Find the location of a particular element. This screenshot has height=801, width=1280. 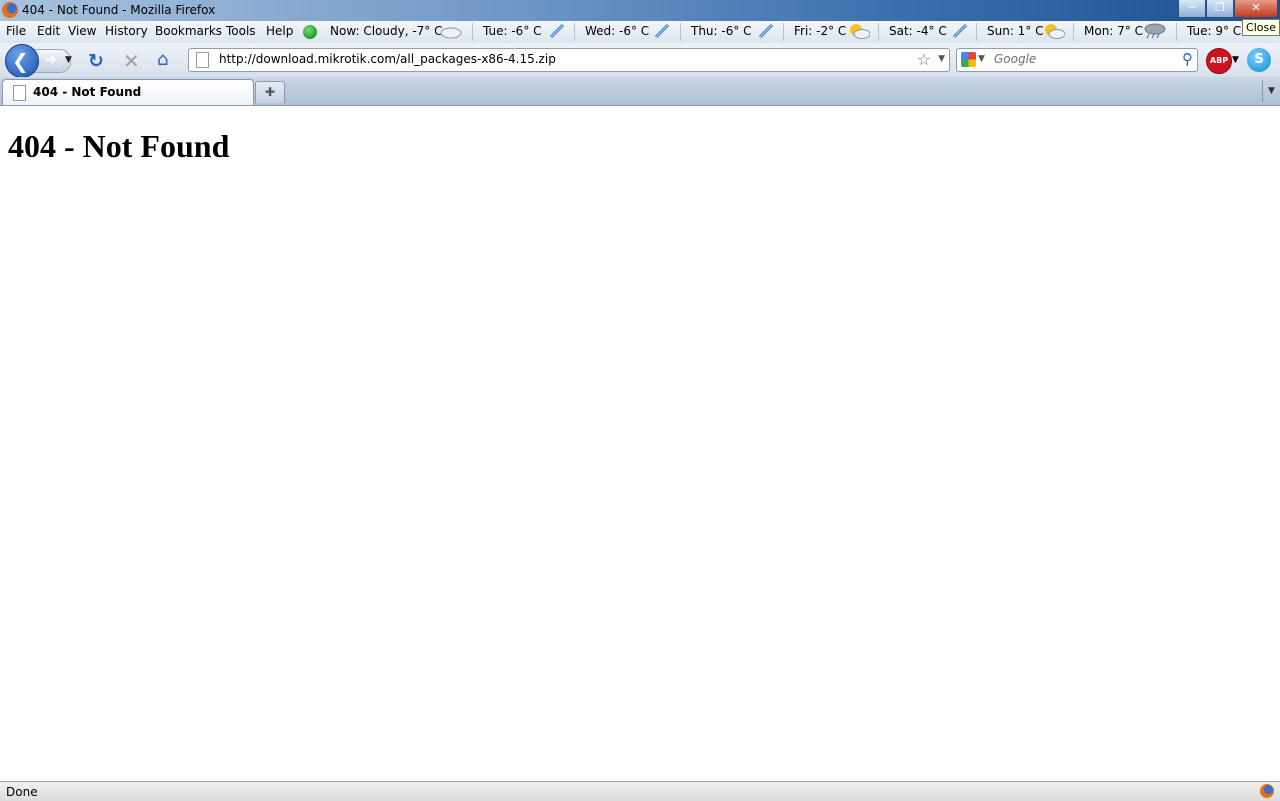

search-icon: ⚲ is located at coordinates (1187, 59).